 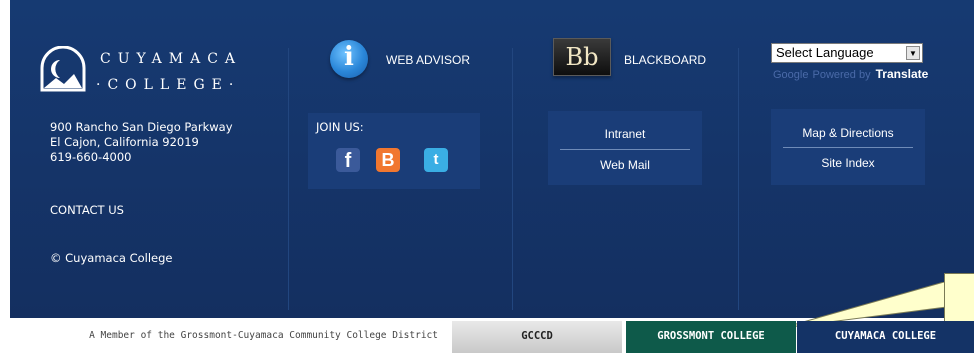 I want to click on tab-cuyamaca-college: CUYAMACA COLLEGE, so click(x=885, y=337).